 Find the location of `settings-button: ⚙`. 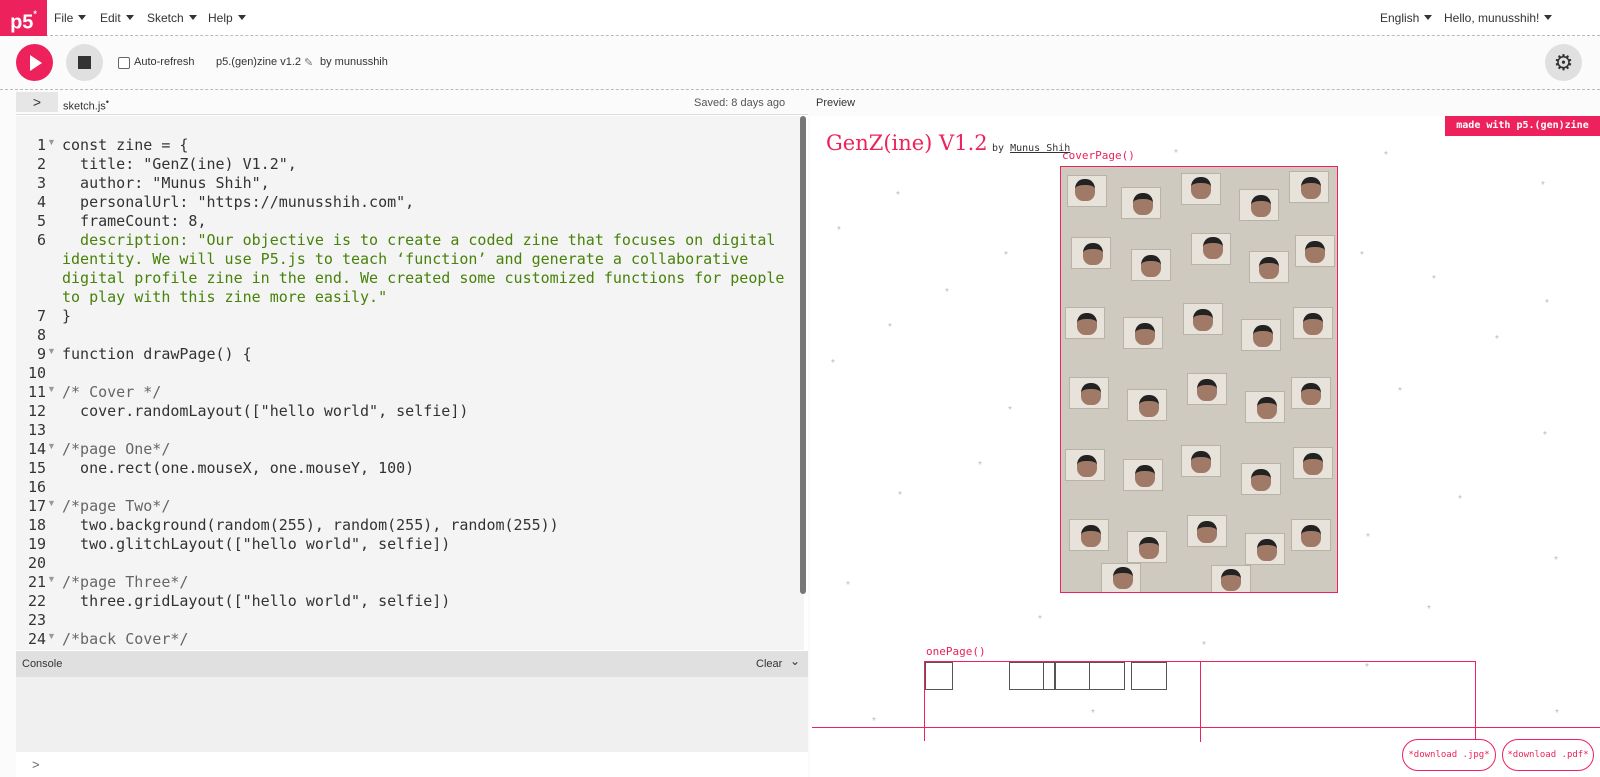

settings-button: ⚙ is located at coordinates (1563, 62).